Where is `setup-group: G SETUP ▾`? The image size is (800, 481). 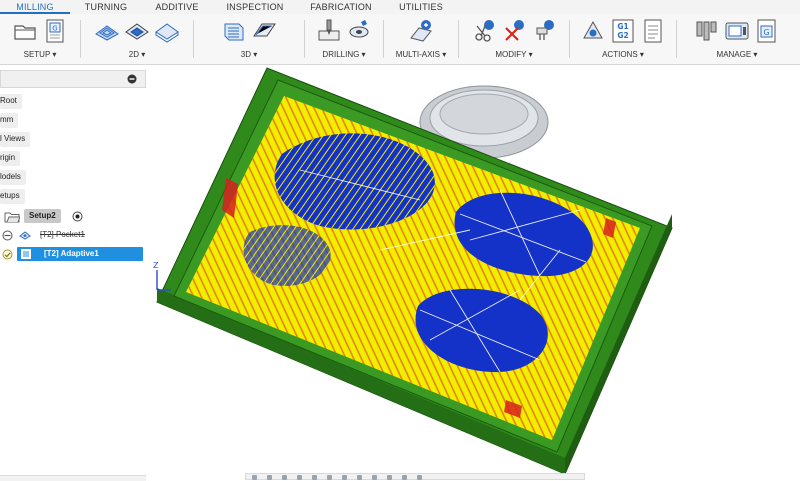
setup-group: G SETUP ▾ is located at coordinates (40, 39).